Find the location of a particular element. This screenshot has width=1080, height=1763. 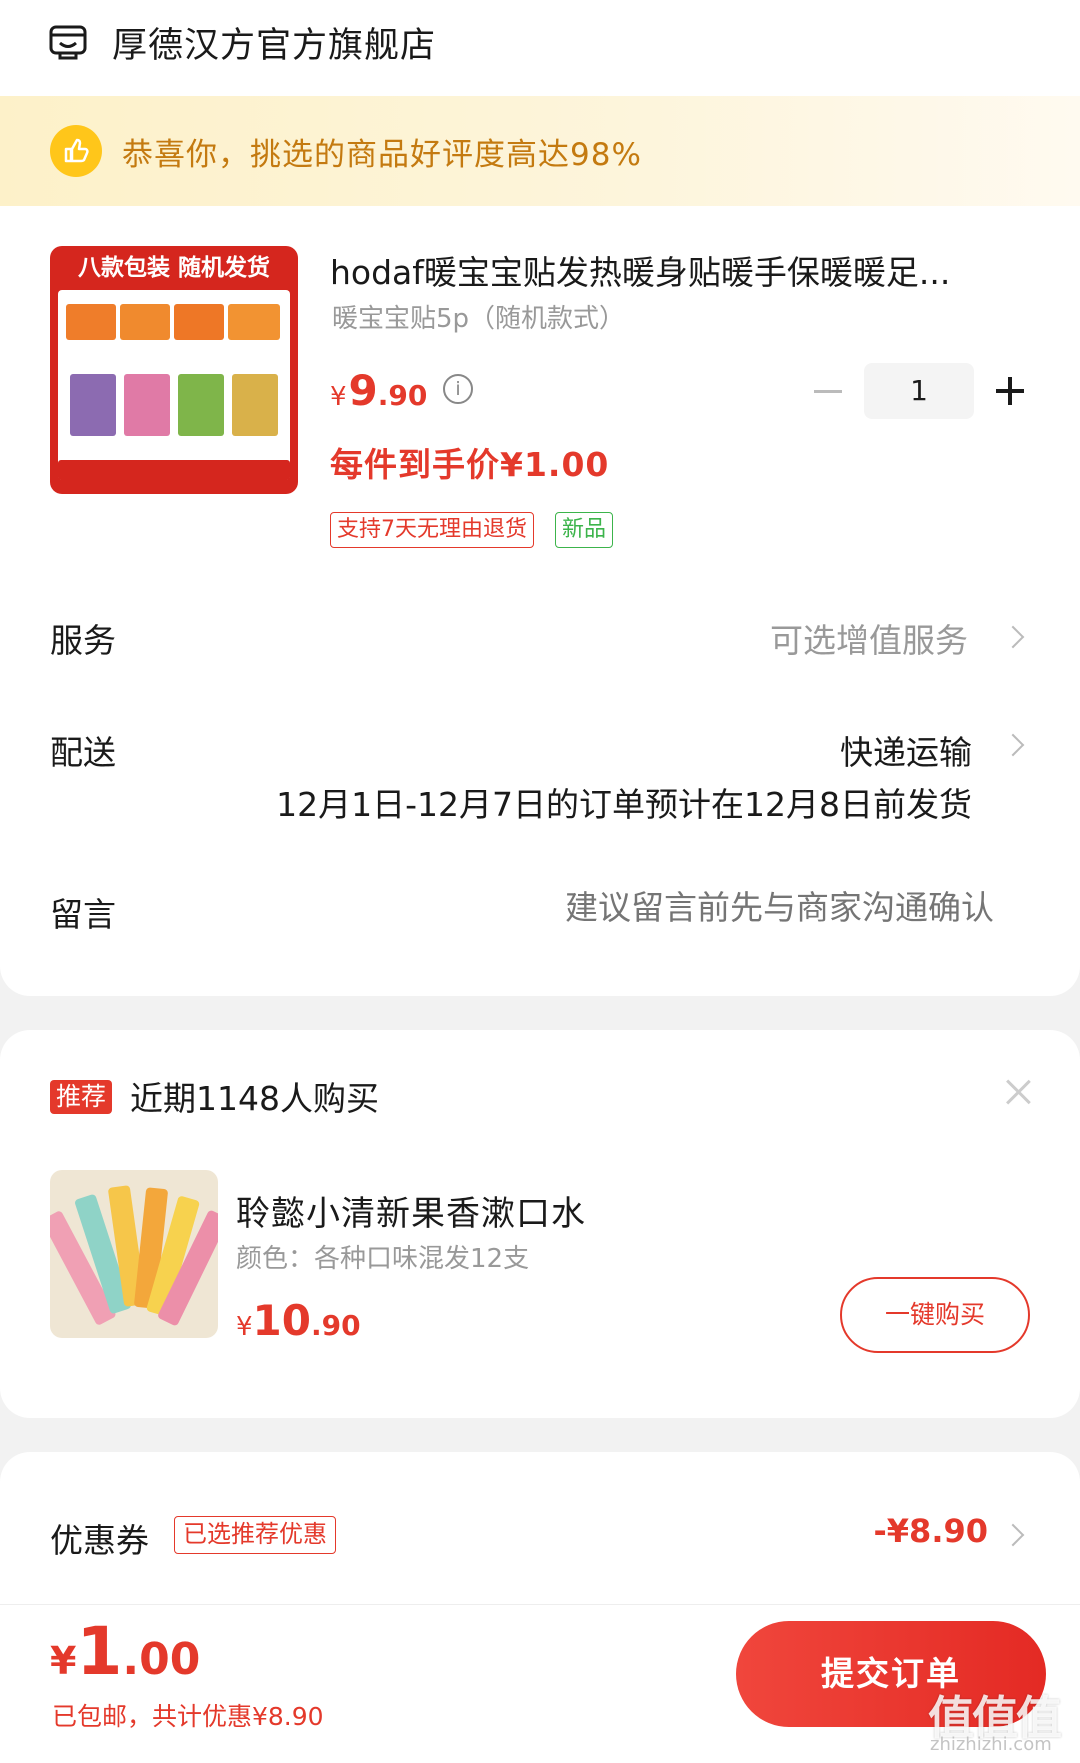

total-price: ¥ 1 .00 is located at coordinates (125, 1651).